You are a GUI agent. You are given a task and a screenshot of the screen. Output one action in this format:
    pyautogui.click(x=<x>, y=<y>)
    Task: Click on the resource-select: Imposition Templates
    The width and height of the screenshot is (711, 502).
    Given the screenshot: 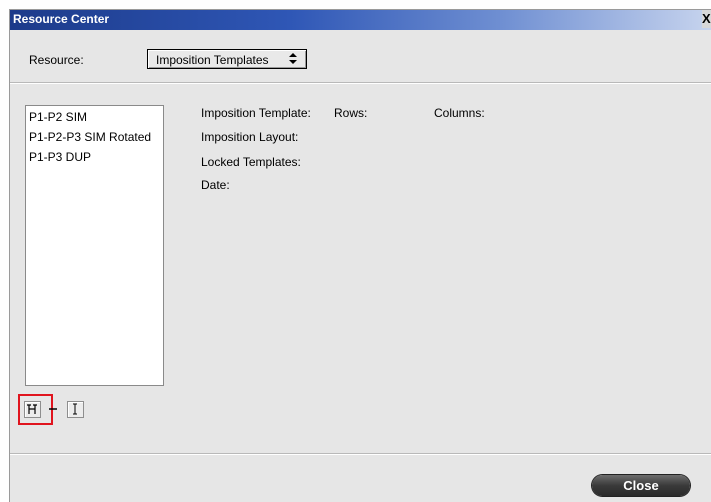 What is the action you would take?
    pyautogui.click(x=227, y=59)
    